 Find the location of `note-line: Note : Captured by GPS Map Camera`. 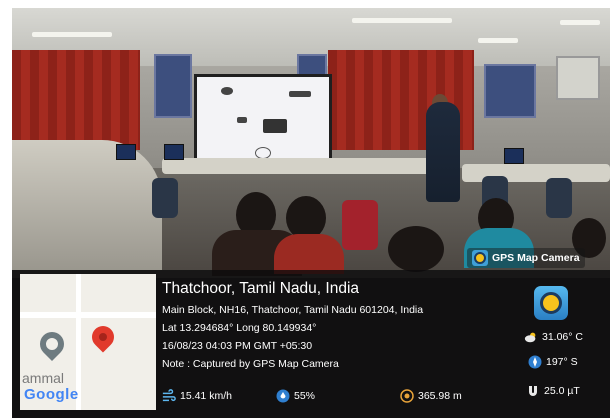

note-line: Note : Captured by GPS Map Camera is located at coordinates (250, 364).